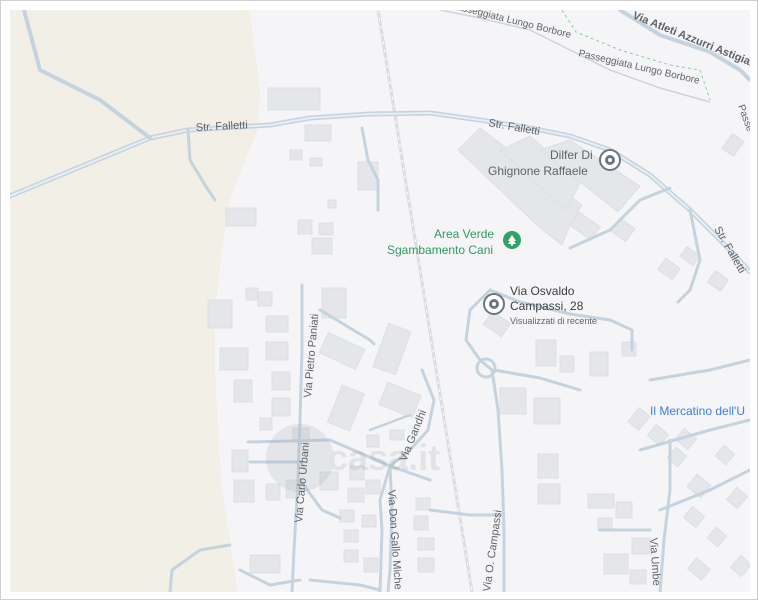 The width and height of the screenshot is (758, 600). Describe the element at coordinates (440, 250) in the screenshot. I see `place-area-verde-line2: Sgambamento Cani` at that location.